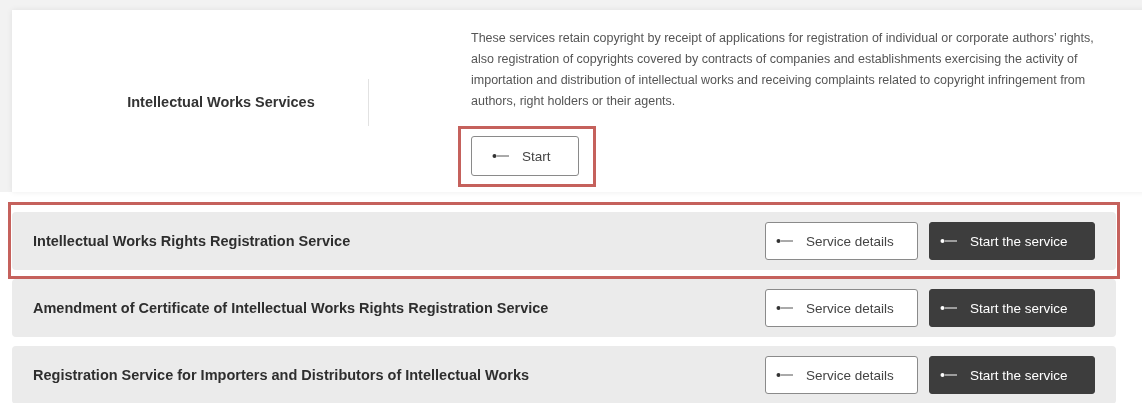  I want to click on service-title: Registration Service for Importers and Distributors of Intellectual Works, so click(282, 375).